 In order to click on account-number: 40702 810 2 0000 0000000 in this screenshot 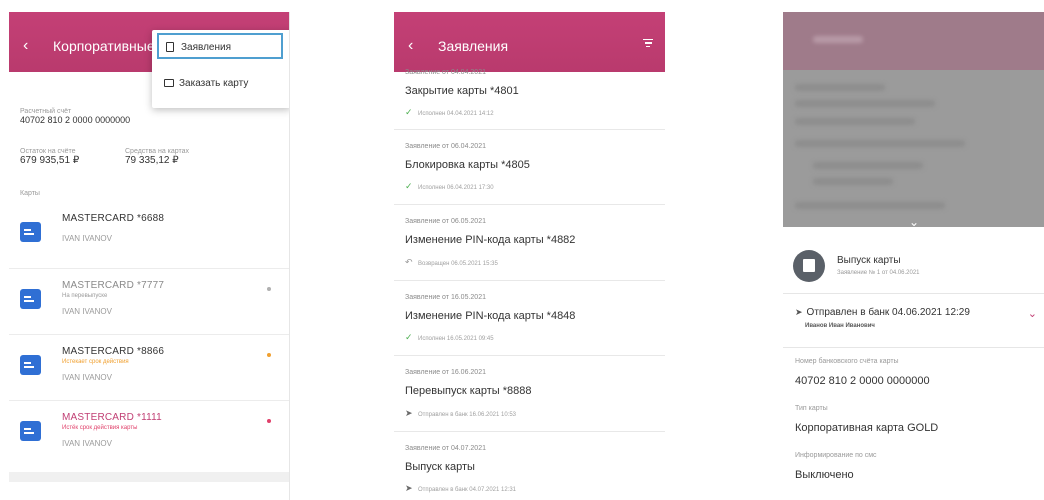, I will do `click(75, 120)`.